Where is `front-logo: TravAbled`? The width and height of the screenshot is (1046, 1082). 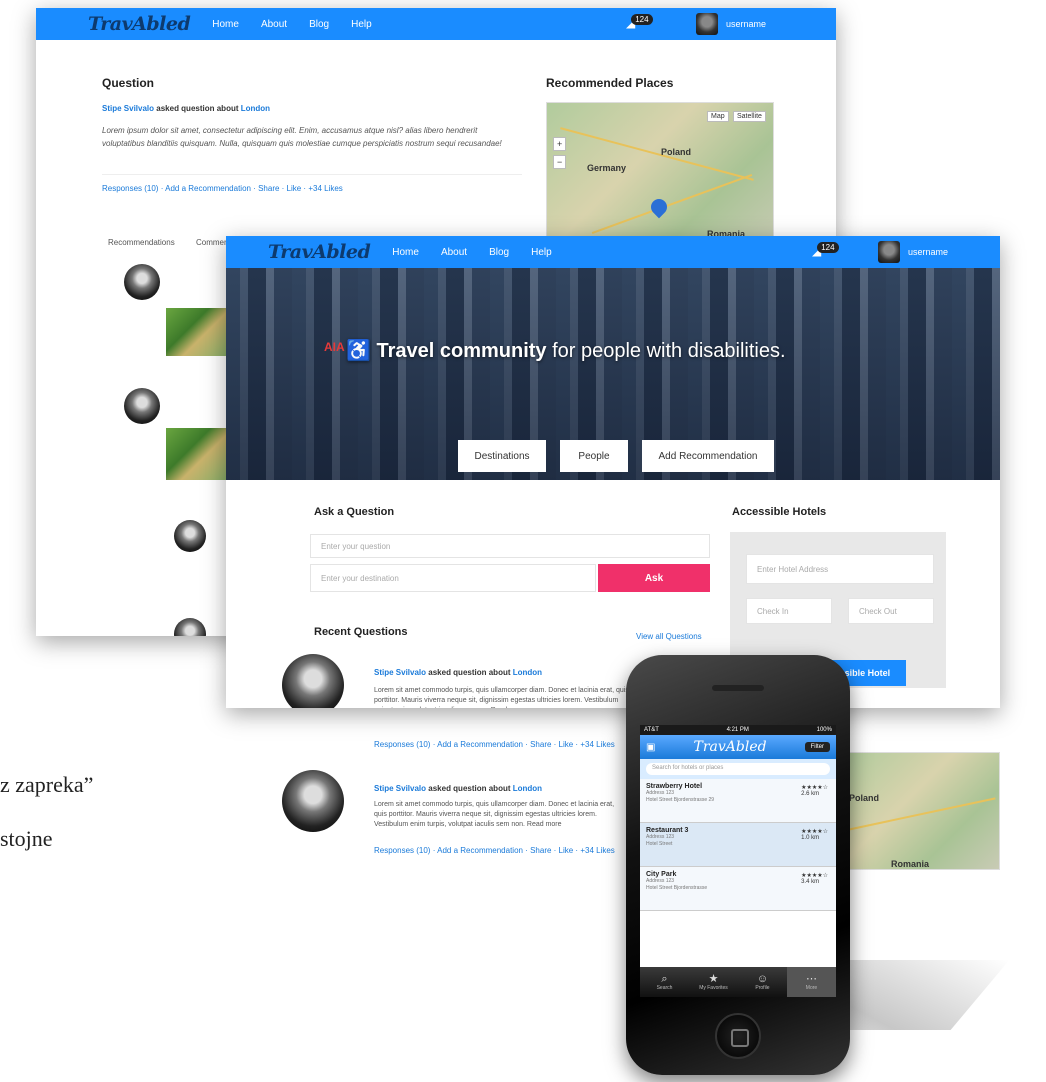
front-logo: TravAbled is located at coordinates (319, 252).